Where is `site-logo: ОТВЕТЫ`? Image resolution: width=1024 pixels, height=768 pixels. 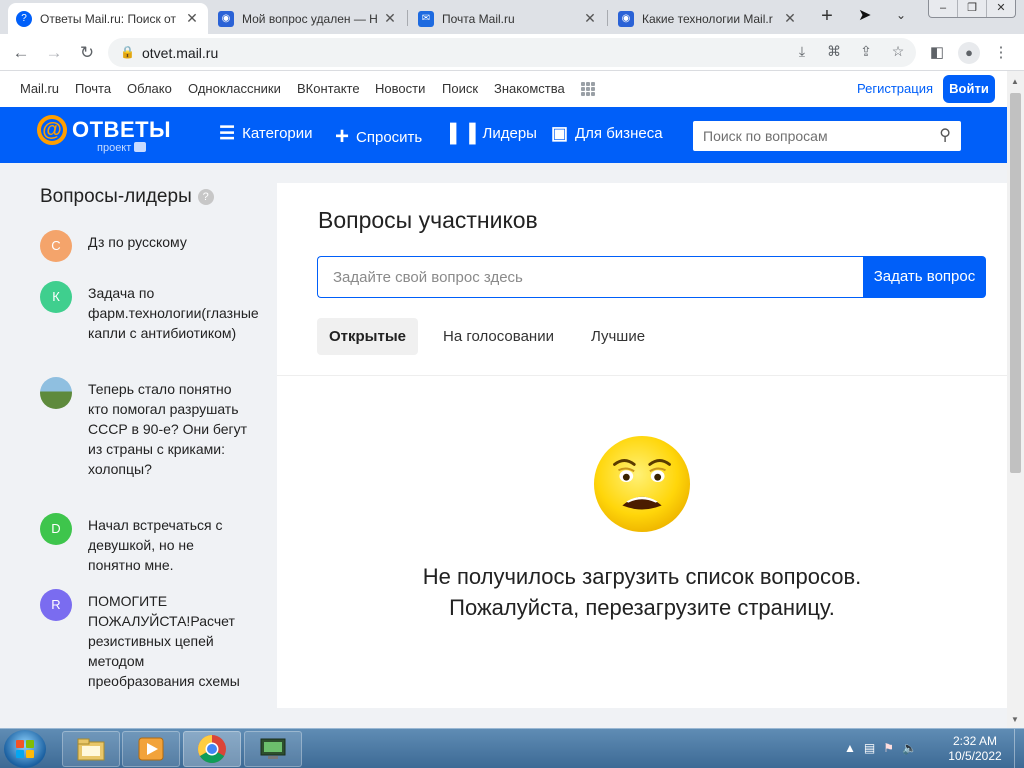
site-logo: ОТВЕТЫ is located at coordinates (121, 130).